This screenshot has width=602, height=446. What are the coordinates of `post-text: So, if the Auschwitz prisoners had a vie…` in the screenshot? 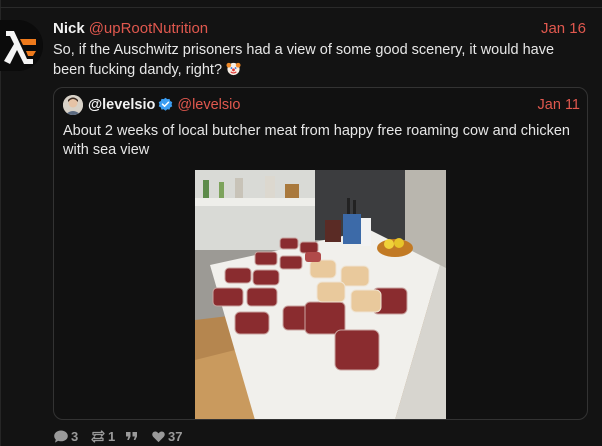 It's located at (320, 60).